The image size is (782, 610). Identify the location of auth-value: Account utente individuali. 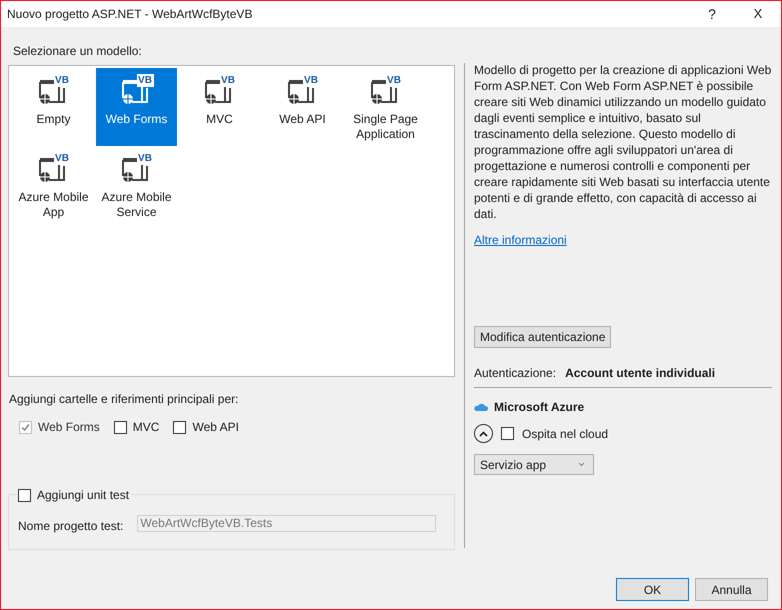
(640, 373).